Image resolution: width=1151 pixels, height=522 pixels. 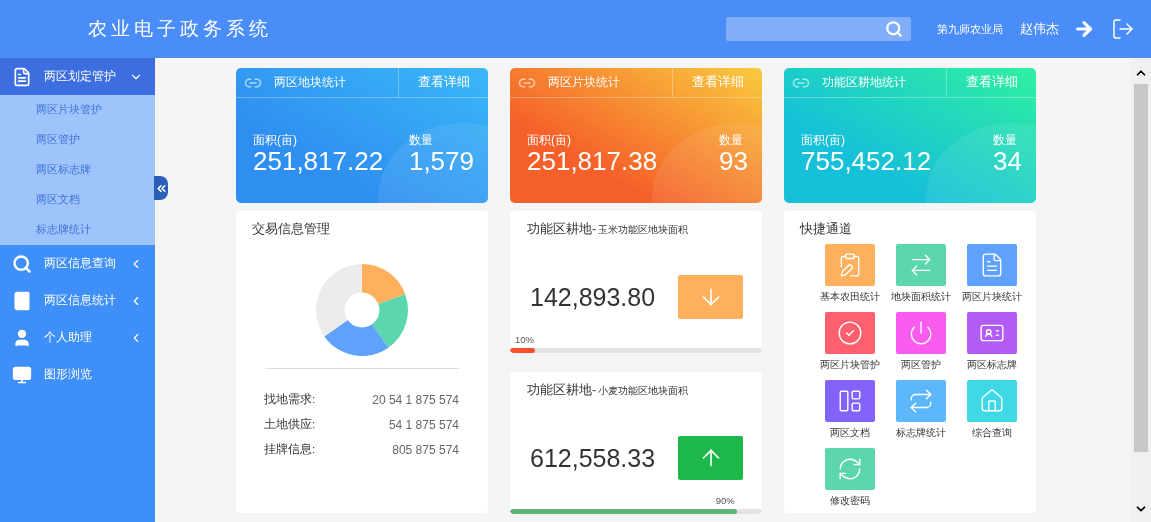 What do you see at coordinates (593, 458) in the screenshot?
I see `metric-value: 612,558.33` at bounding box center [593, 458].